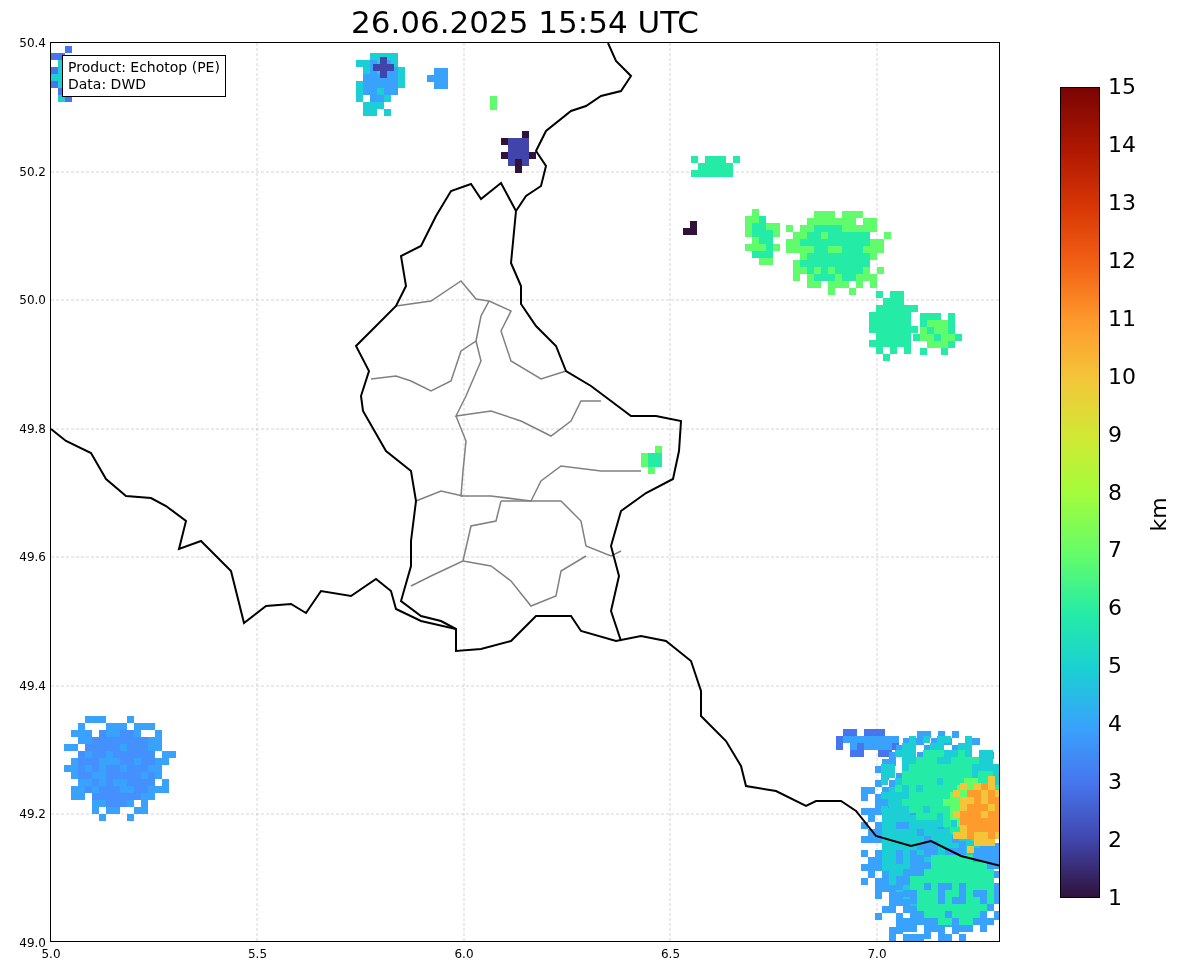  Describe the element at coordinates (877, 954) in the screenshot. I see `x-tick-label: 7.0` at that location.